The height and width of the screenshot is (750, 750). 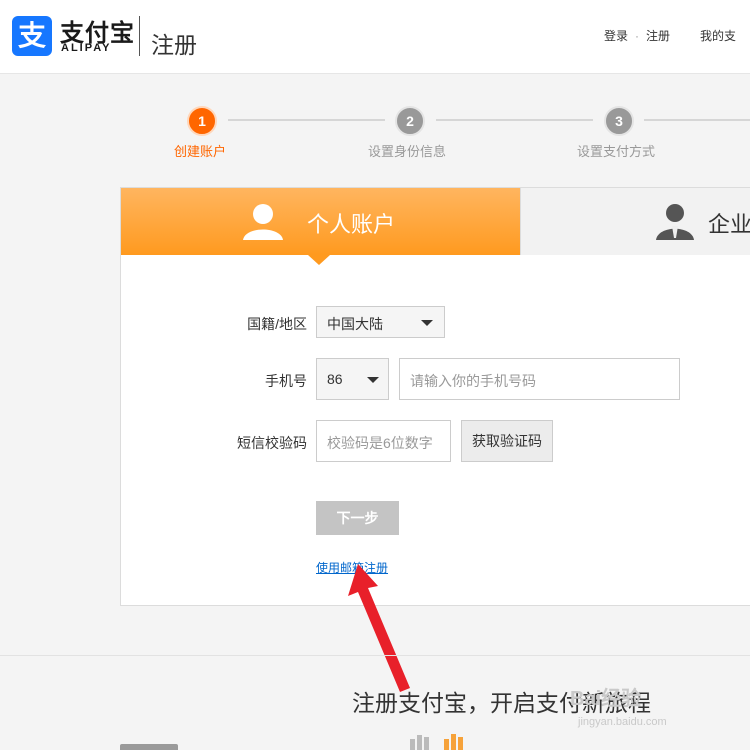 What do you see at coordinates (149, 747) in the screenshot?
I see `partial-thumbnail` at bounding box center [149, 747].